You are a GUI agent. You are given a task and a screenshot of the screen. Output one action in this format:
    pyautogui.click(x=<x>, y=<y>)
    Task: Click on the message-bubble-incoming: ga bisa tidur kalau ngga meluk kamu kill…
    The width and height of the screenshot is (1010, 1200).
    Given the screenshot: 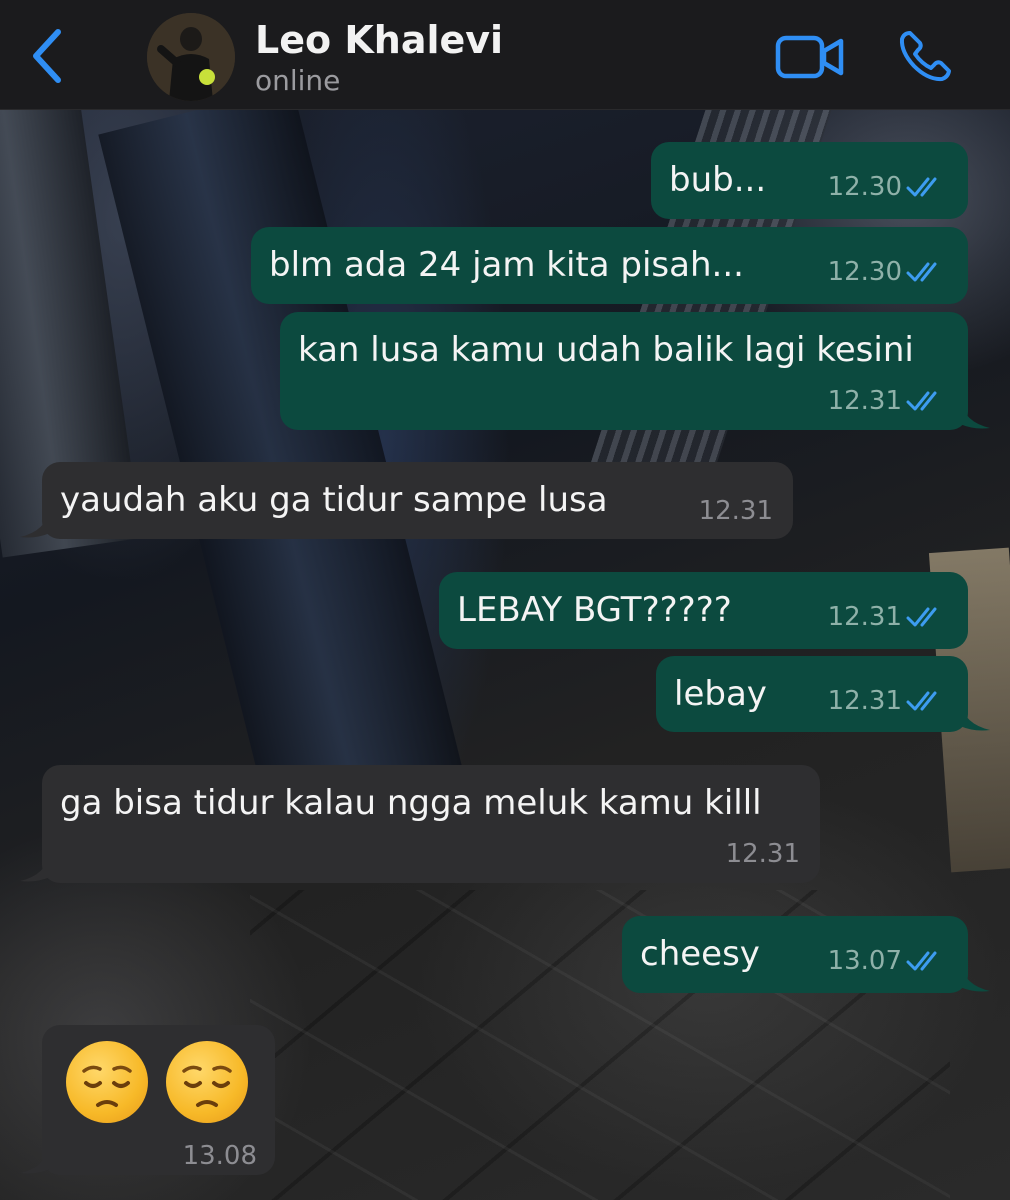 What is the action you would take?
    pyautogui.click(x=420, y=824)
    